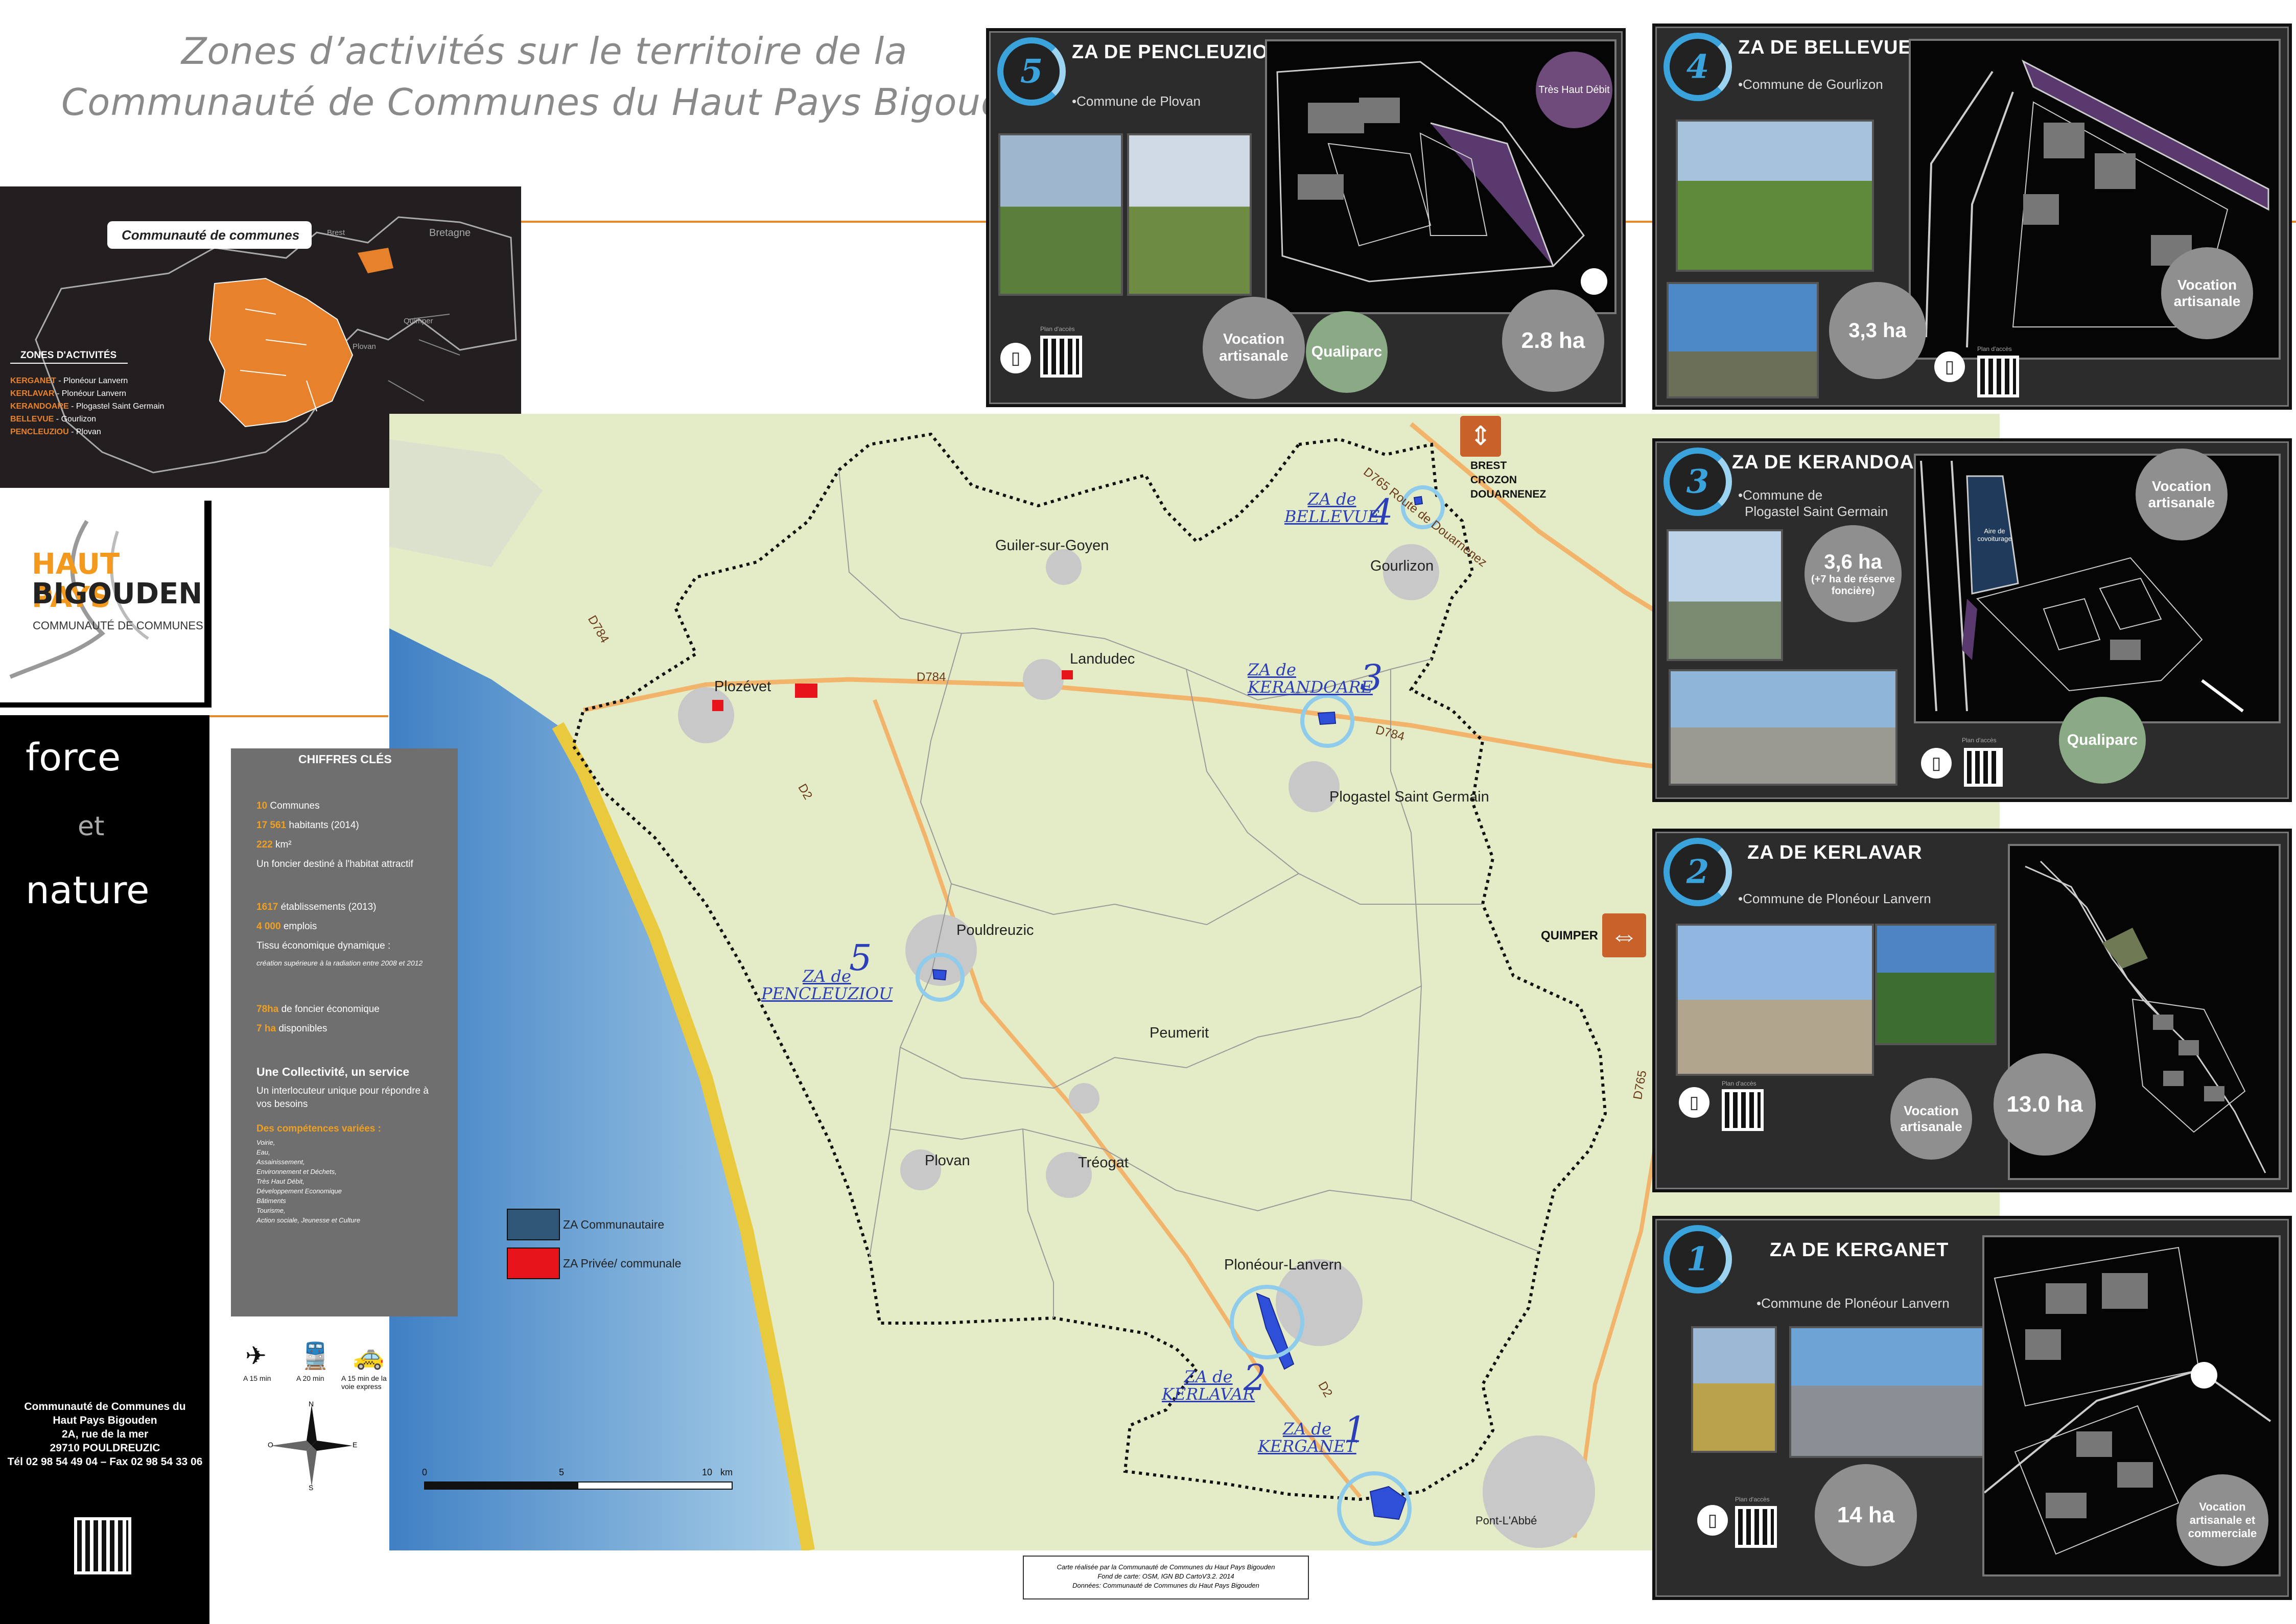 Image resolution: width=2296 pixels, height=1624 pixels. Describe the element at coordinates (73, 758) in the screenshot. I see `motto-force: force` at that location.